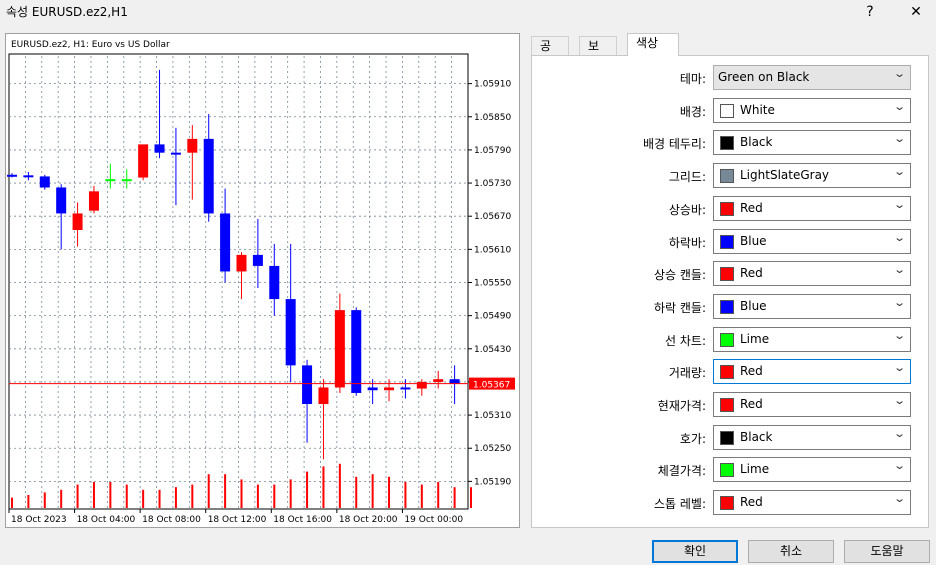  What do you see at coordinates (692, 438) in the screenshot?
I see `setting-label: 호가:` at bounding box center [692, 438].